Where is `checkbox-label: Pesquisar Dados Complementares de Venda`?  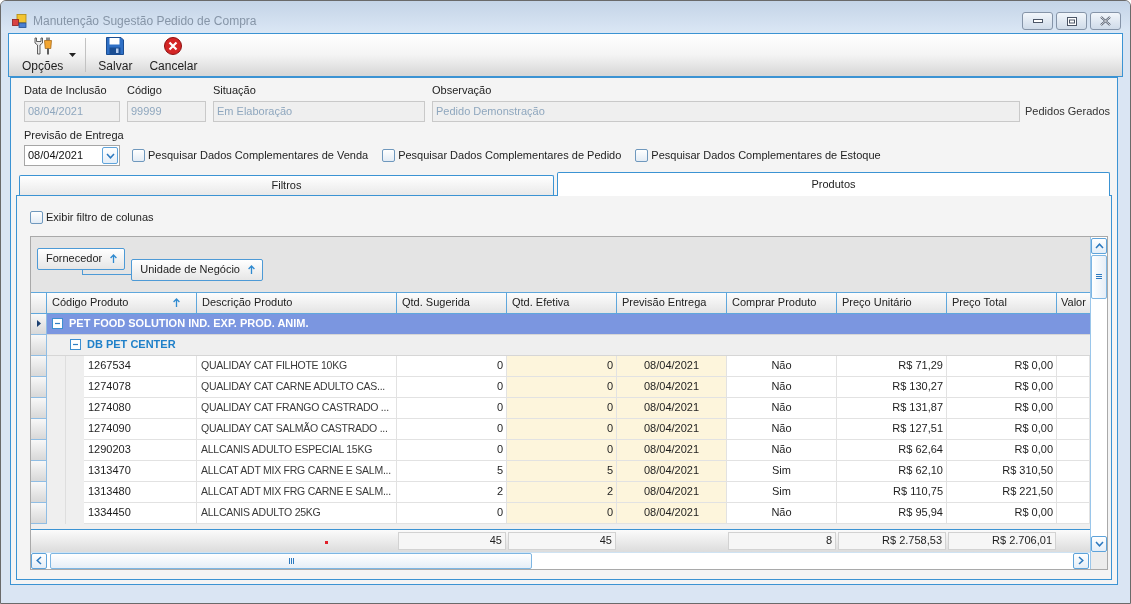 checkbox-label: Pesquisar Dados Complementares de Venda is located at coordinates (258, 156).